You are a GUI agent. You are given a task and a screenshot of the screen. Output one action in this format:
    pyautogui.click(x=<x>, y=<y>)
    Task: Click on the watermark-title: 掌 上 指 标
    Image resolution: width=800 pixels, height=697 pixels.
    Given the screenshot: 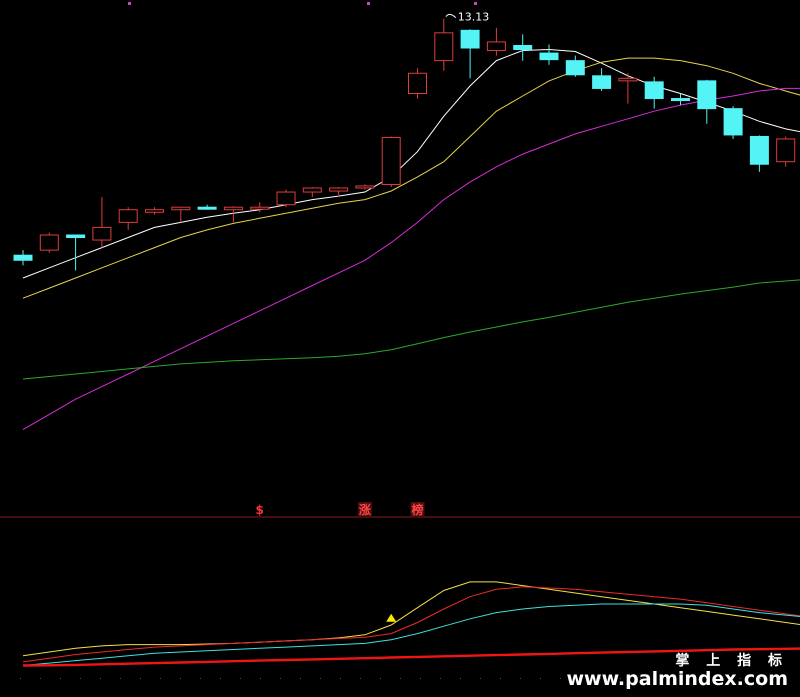 What is the action you would take?
    pyautogui.click(x=731, y=661)
    